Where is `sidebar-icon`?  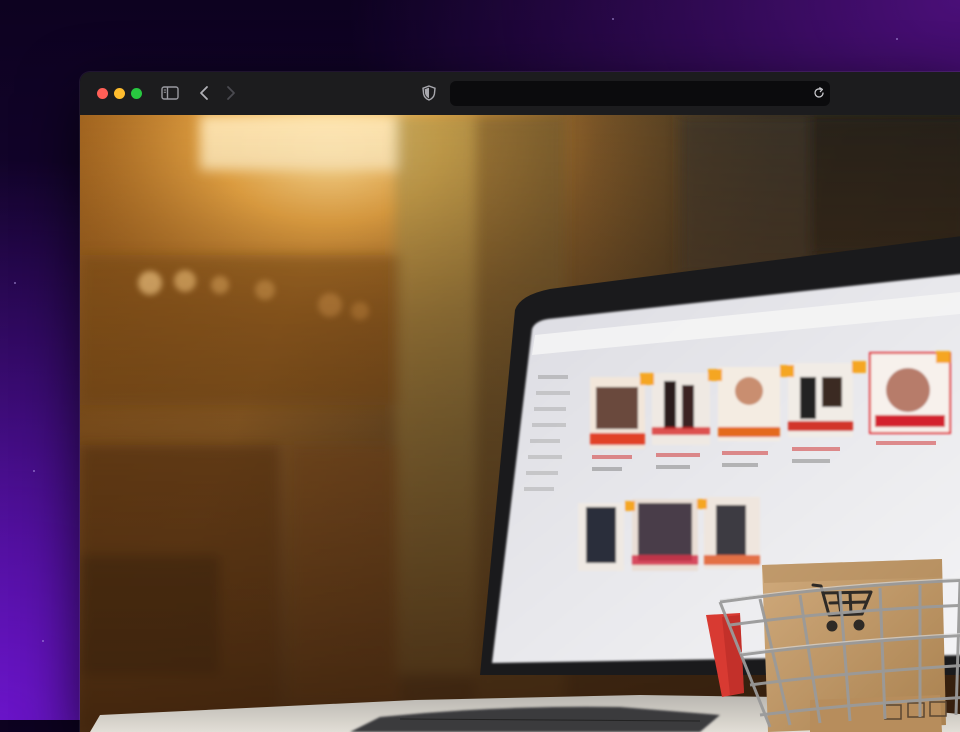
sidebar-icon is located at coordinates (170, 93).